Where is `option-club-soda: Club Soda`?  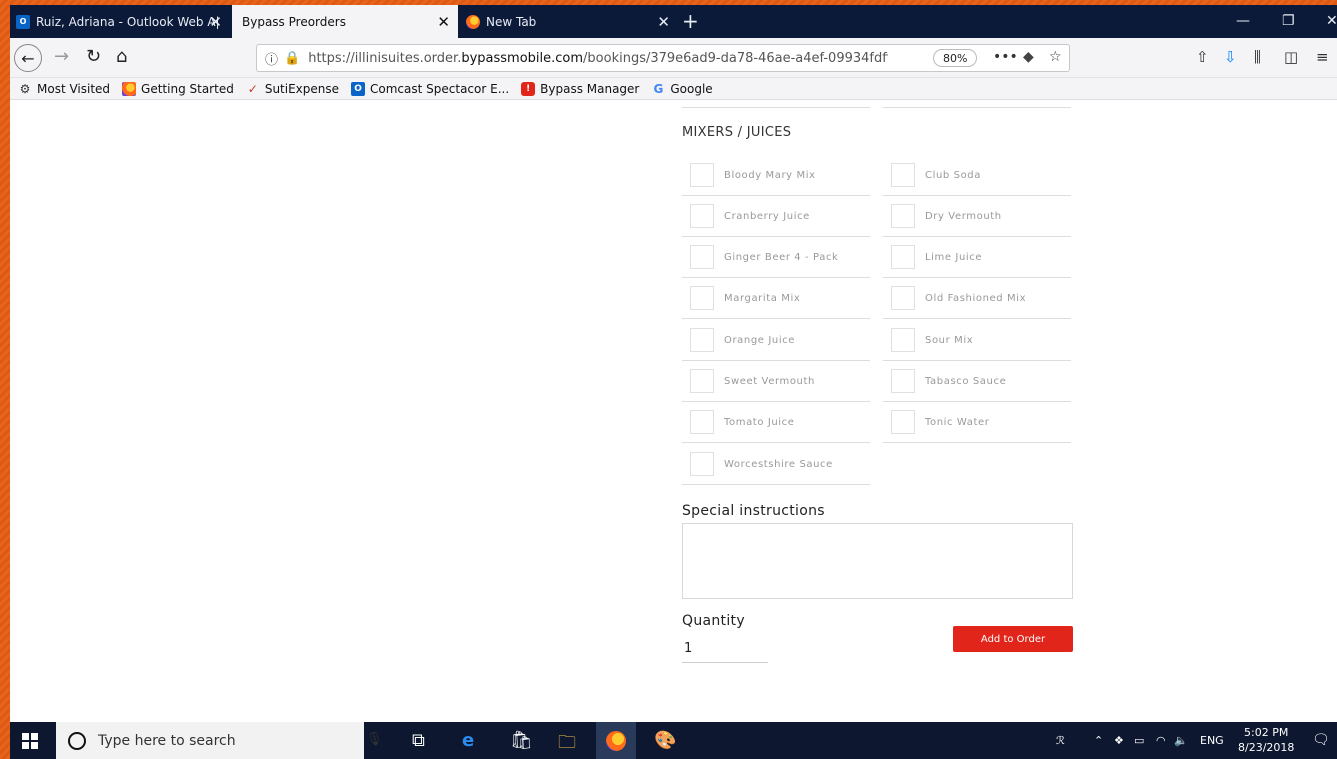 option-club-soda: Club Soda is located at coordinates (977, 175).